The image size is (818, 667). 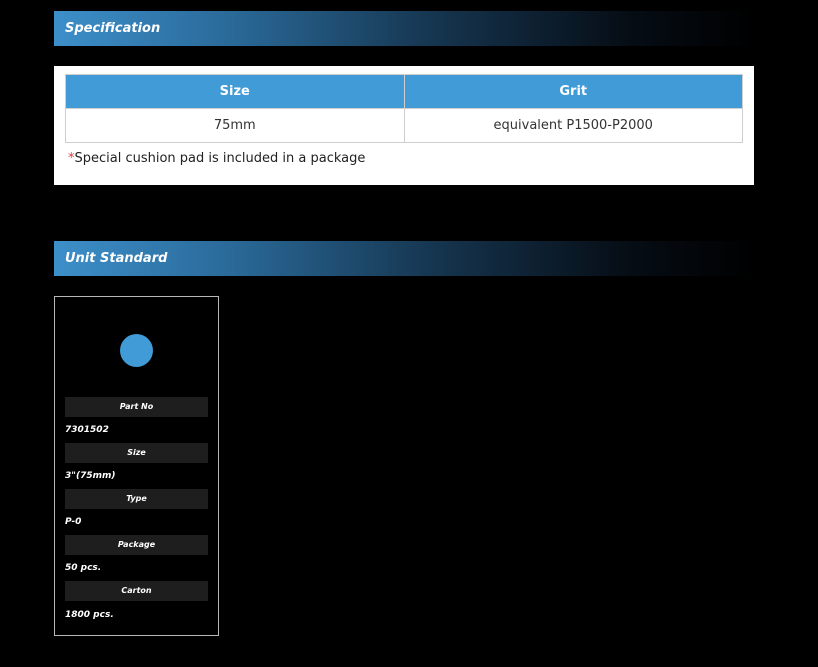 I want to click on type-label: Type, so click(x=136, y=499).